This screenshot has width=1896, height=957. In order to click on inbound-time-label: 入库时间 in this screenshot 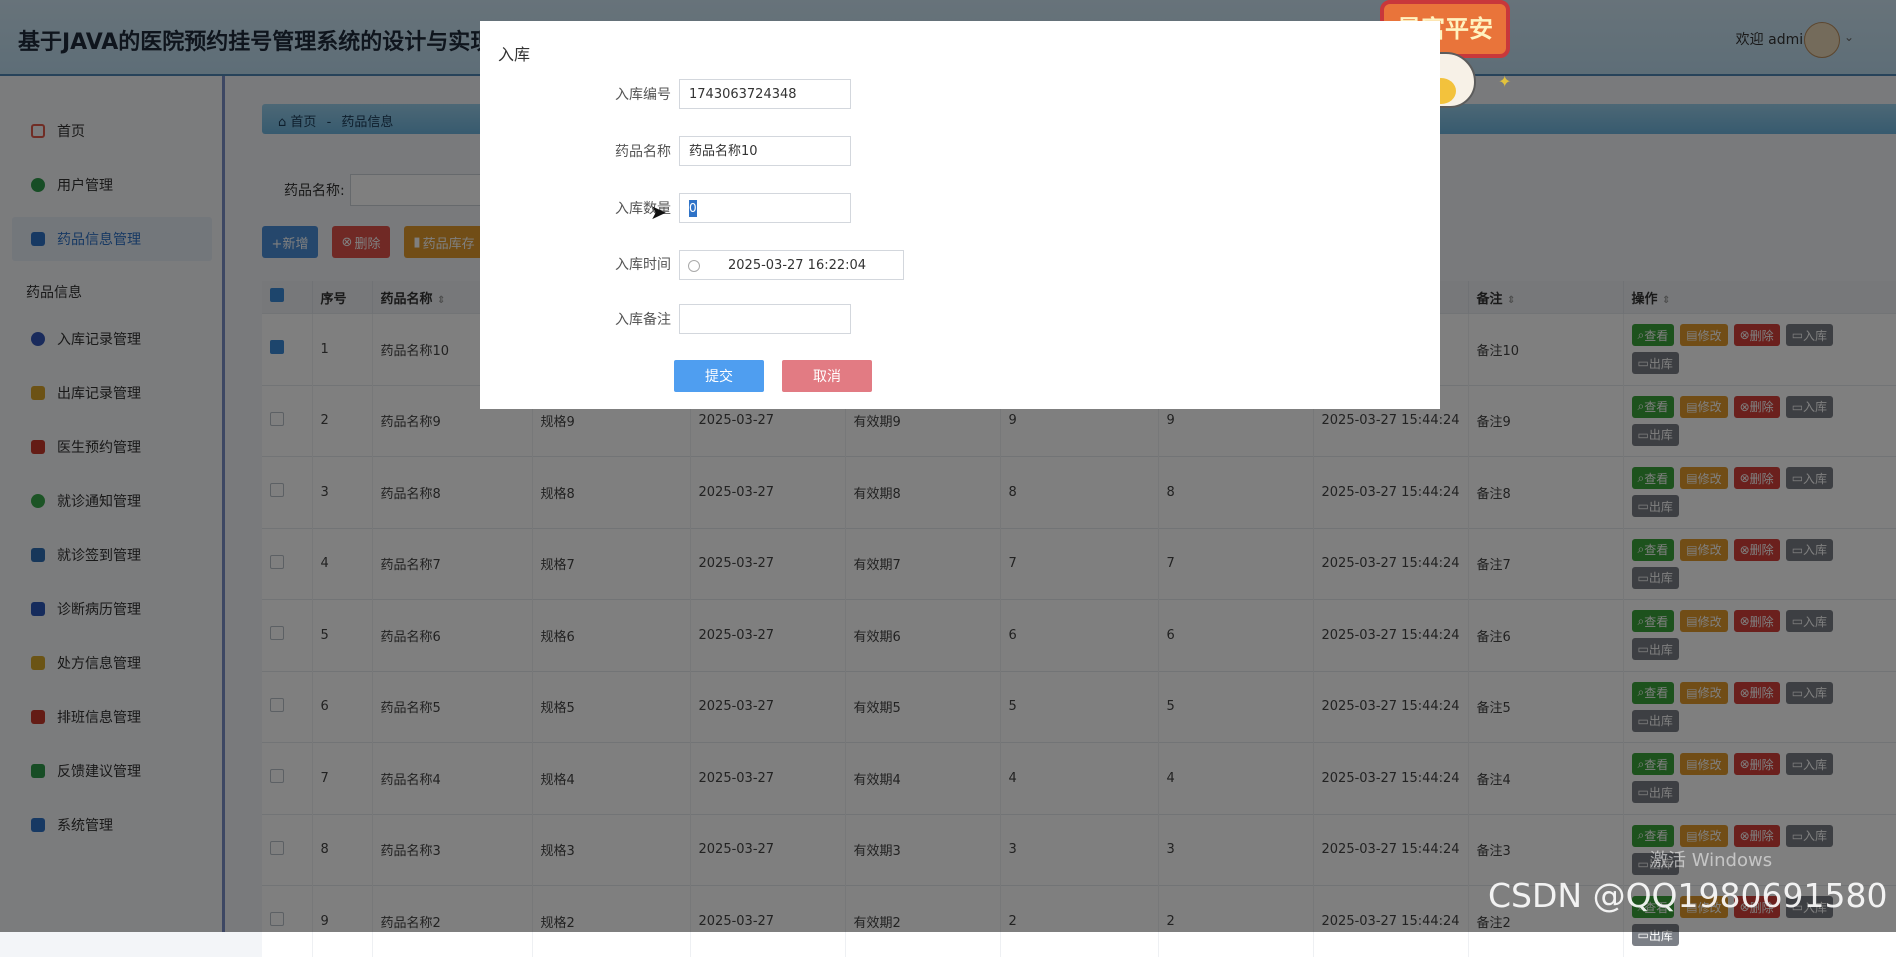, I will do `click(643, 265)`.